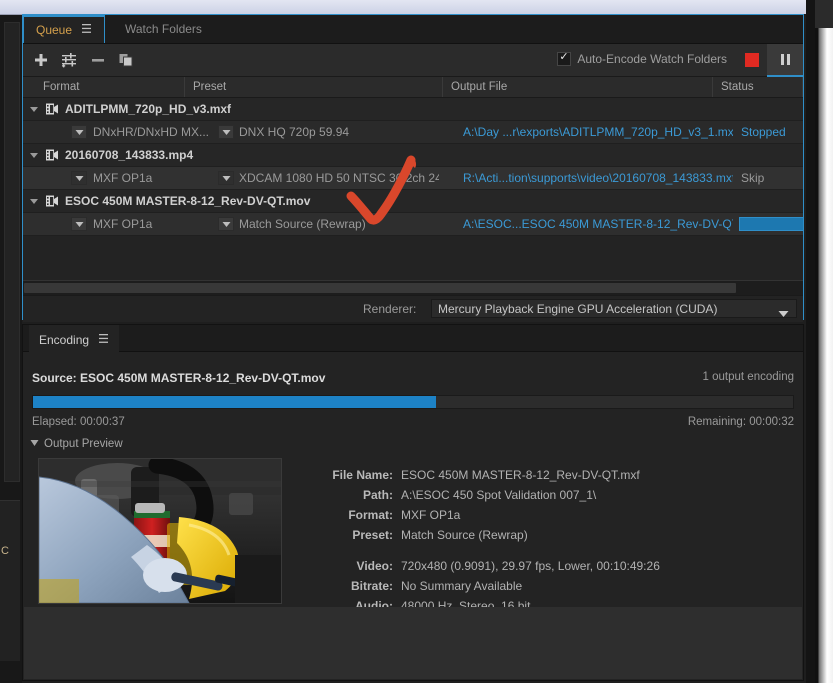 This screenshot has width=833, height=683. I want to click on plus-icon, so click(41, 60).